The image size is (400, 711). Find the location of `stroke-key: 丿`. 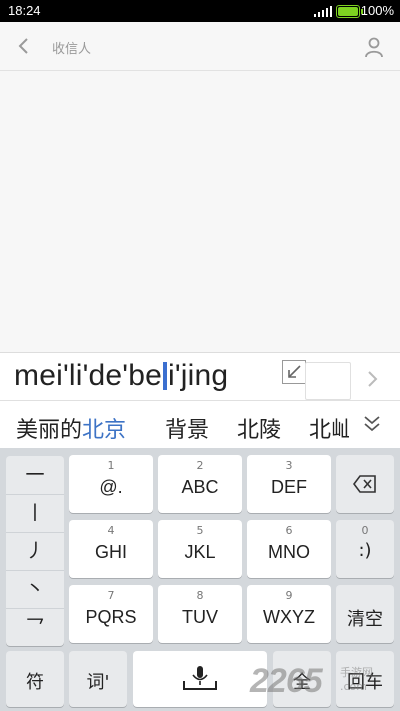

stroke-key: 丿 is located at coordinates (35, 551).